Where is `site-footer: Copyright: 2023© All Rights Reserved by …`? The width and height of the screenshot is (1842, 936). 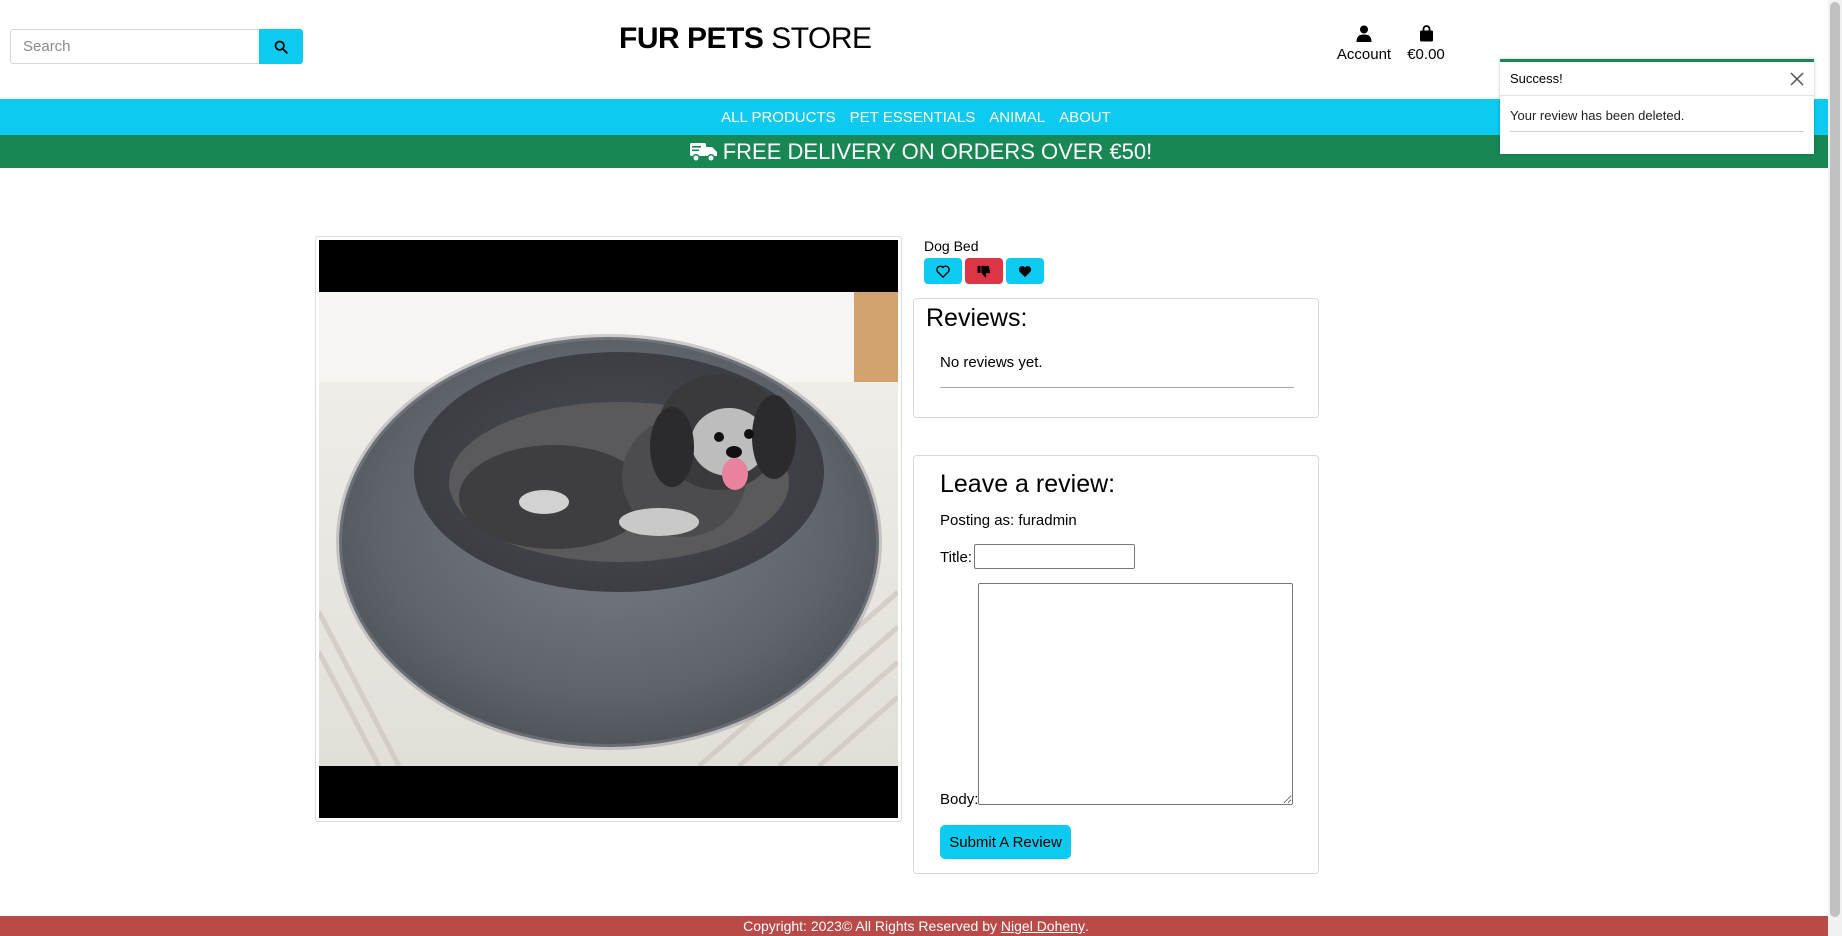 site-footer: Copyright: 2023© All Rights Reserved by … is located at coordinates (916, 926).